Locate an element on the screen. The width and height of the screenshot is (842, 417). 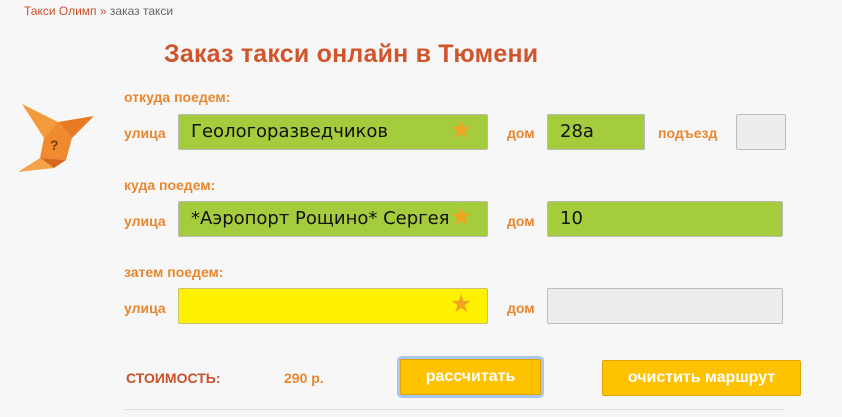
origami-bird-icon: ? is located at coordinates (56, 138).